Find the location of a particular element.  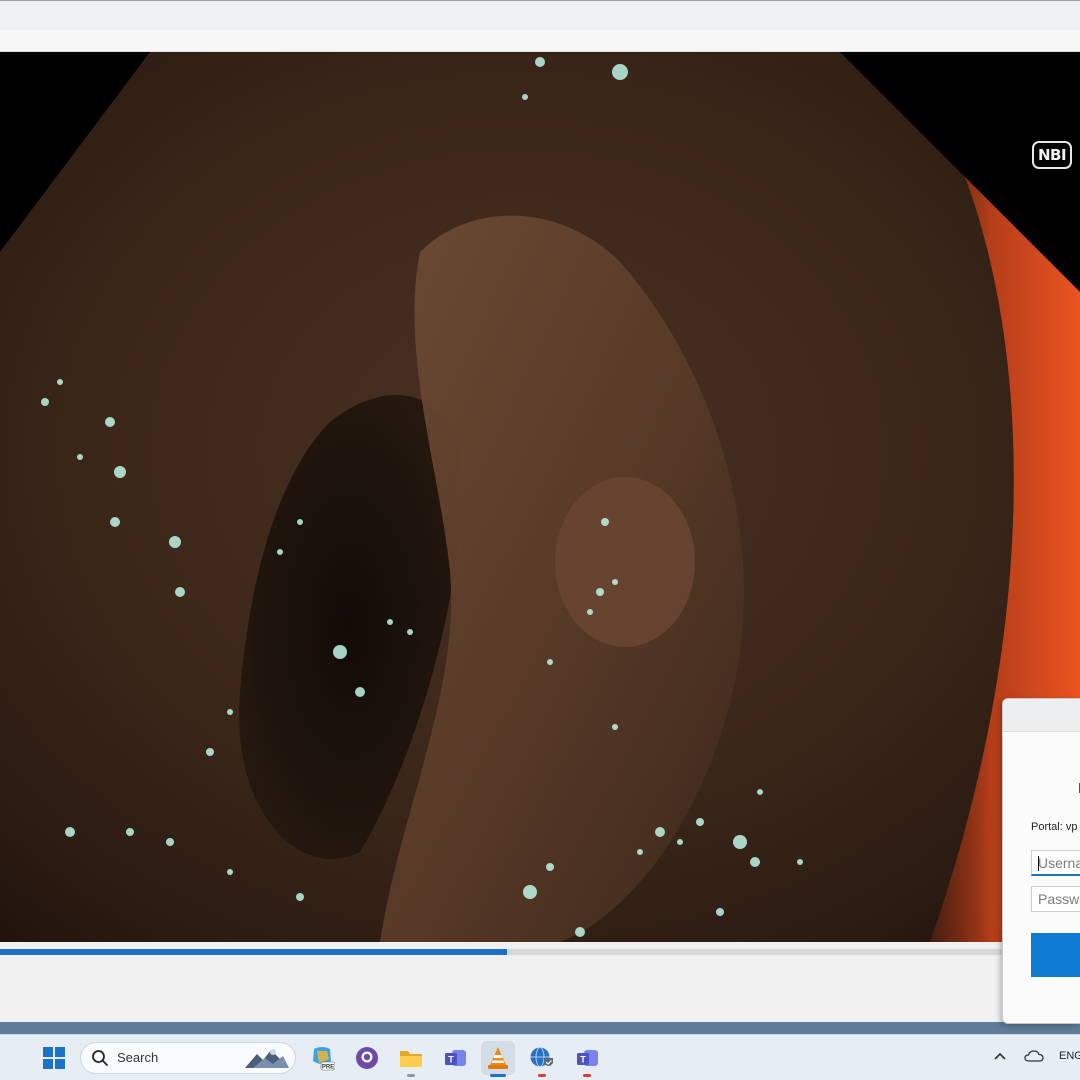

search-icon is located at coordinates (100, 1058).